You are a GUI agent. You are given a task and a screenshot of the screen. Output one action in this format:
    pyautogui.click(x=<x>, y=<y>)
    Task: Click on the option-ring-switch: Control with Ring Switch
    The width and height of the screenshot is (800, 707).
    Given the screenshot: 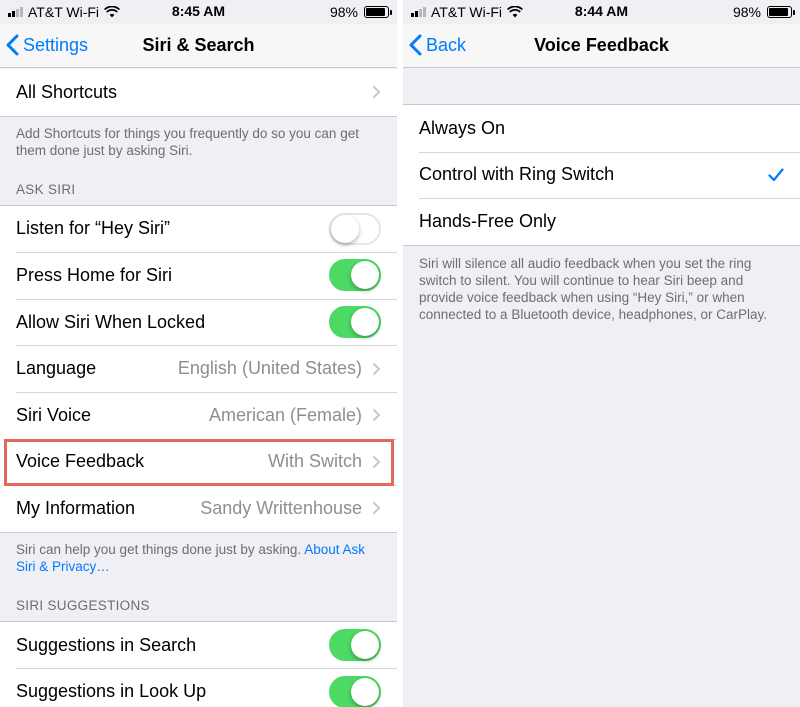 What is the action you would take?
    pyautogui.click(x=601, y=175)
    